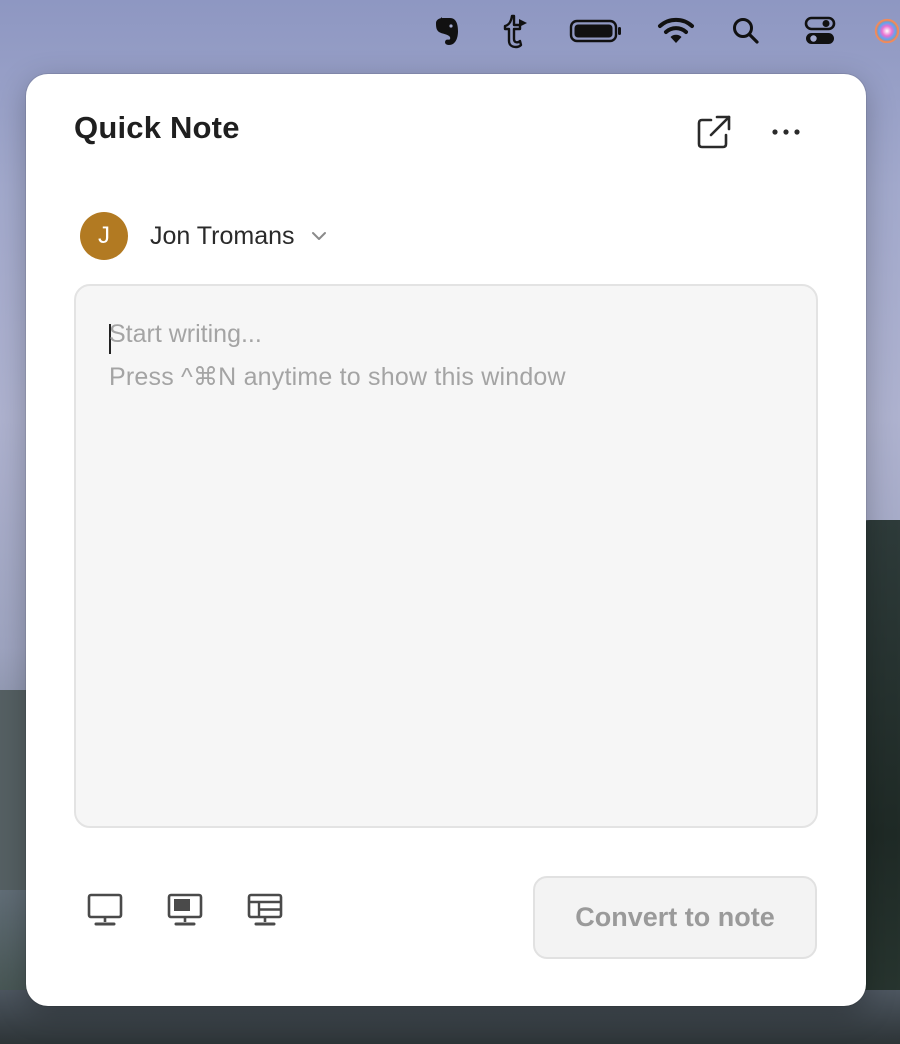 The image size is (900, 1044). I want to click on menu-bar, so click(450, 31).